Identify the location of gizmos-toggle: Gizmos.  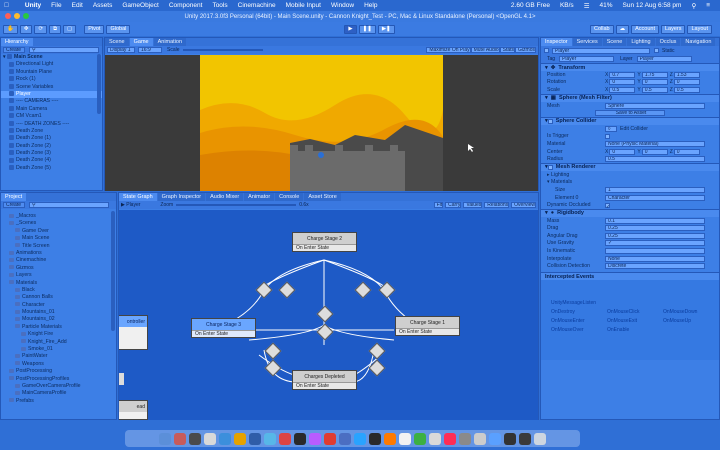
(525, 50).